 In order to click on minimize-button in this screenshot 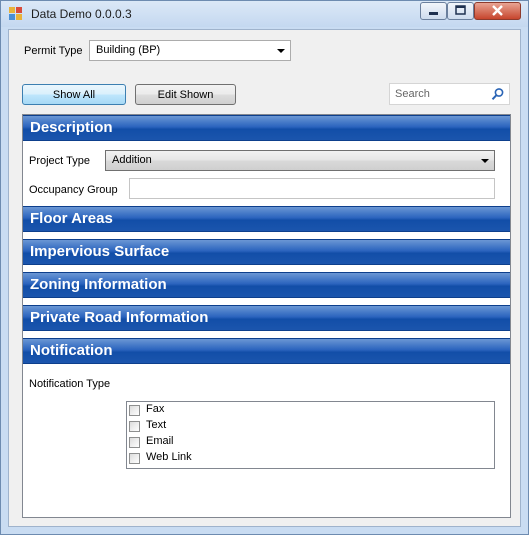, I will do `click(433, 11)`.